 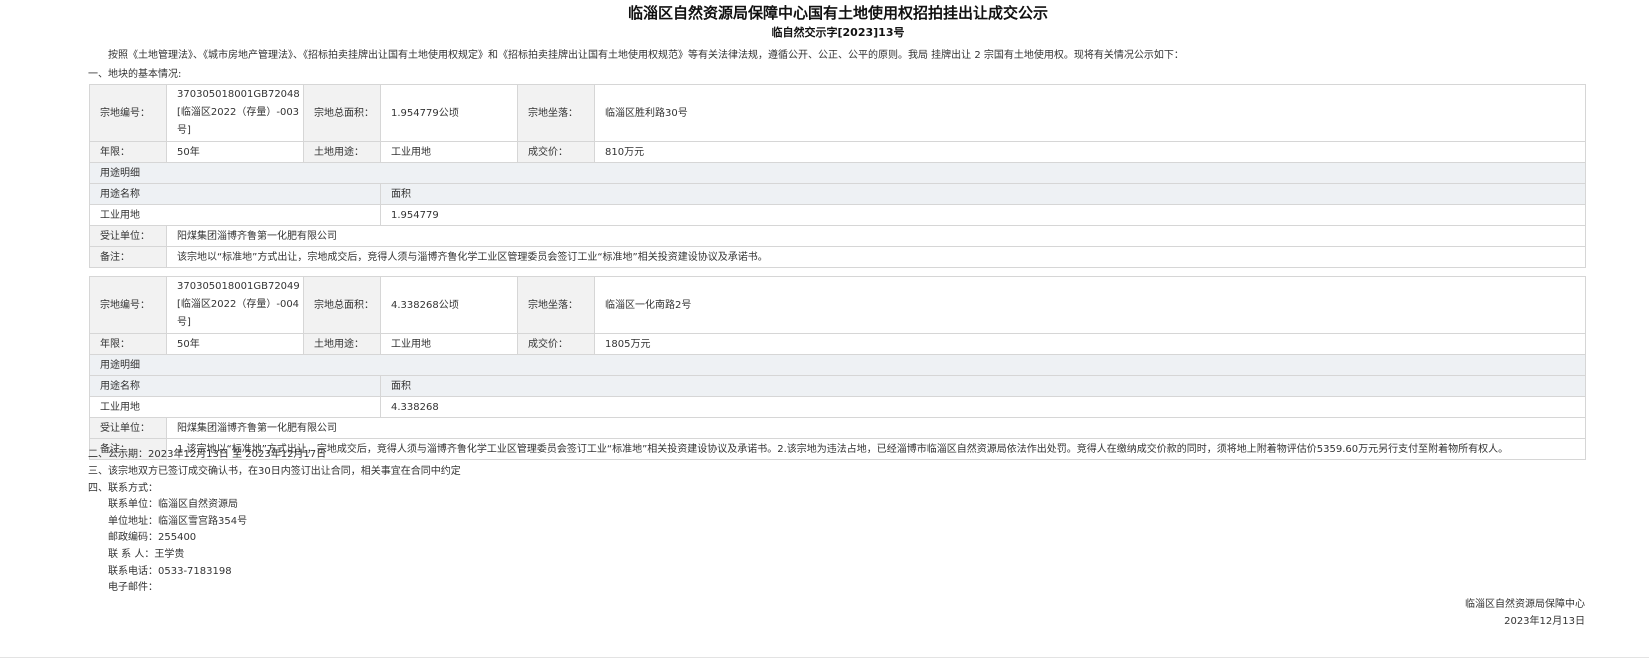 I want to click on area-value: 4.338268公顷, so click(x=449, y=305).